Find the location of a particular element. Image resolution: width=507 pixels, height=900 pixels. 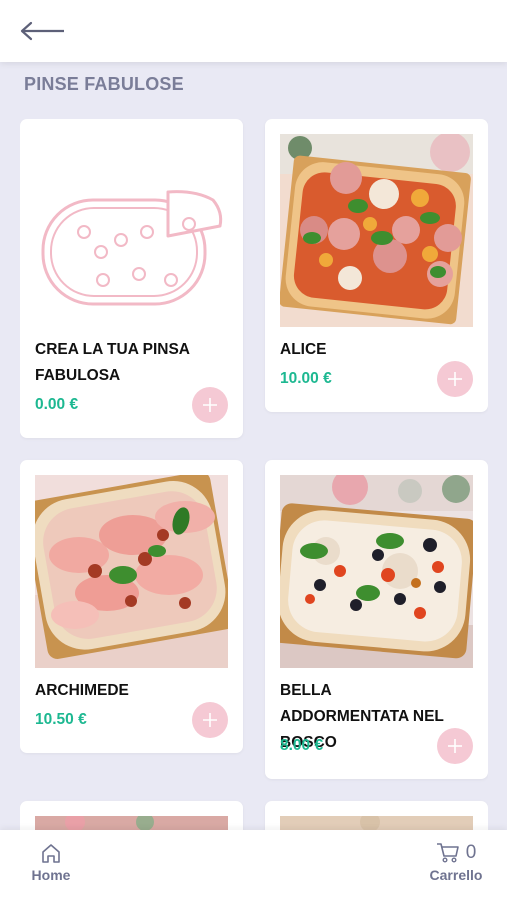

nav-home: Home is located at coordinates (51, 862).